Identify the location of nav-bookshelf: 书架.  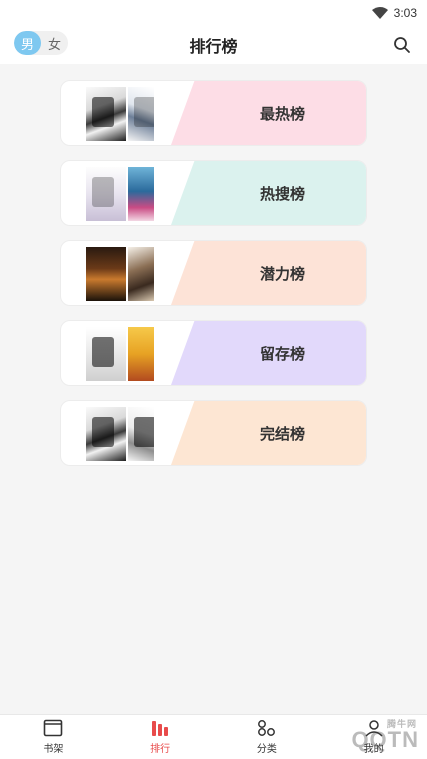
(53, 737).